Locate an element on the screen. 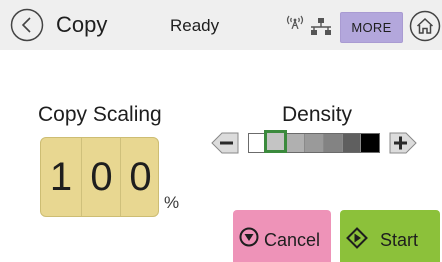  plus-icon is located at coordinates (403, 143).